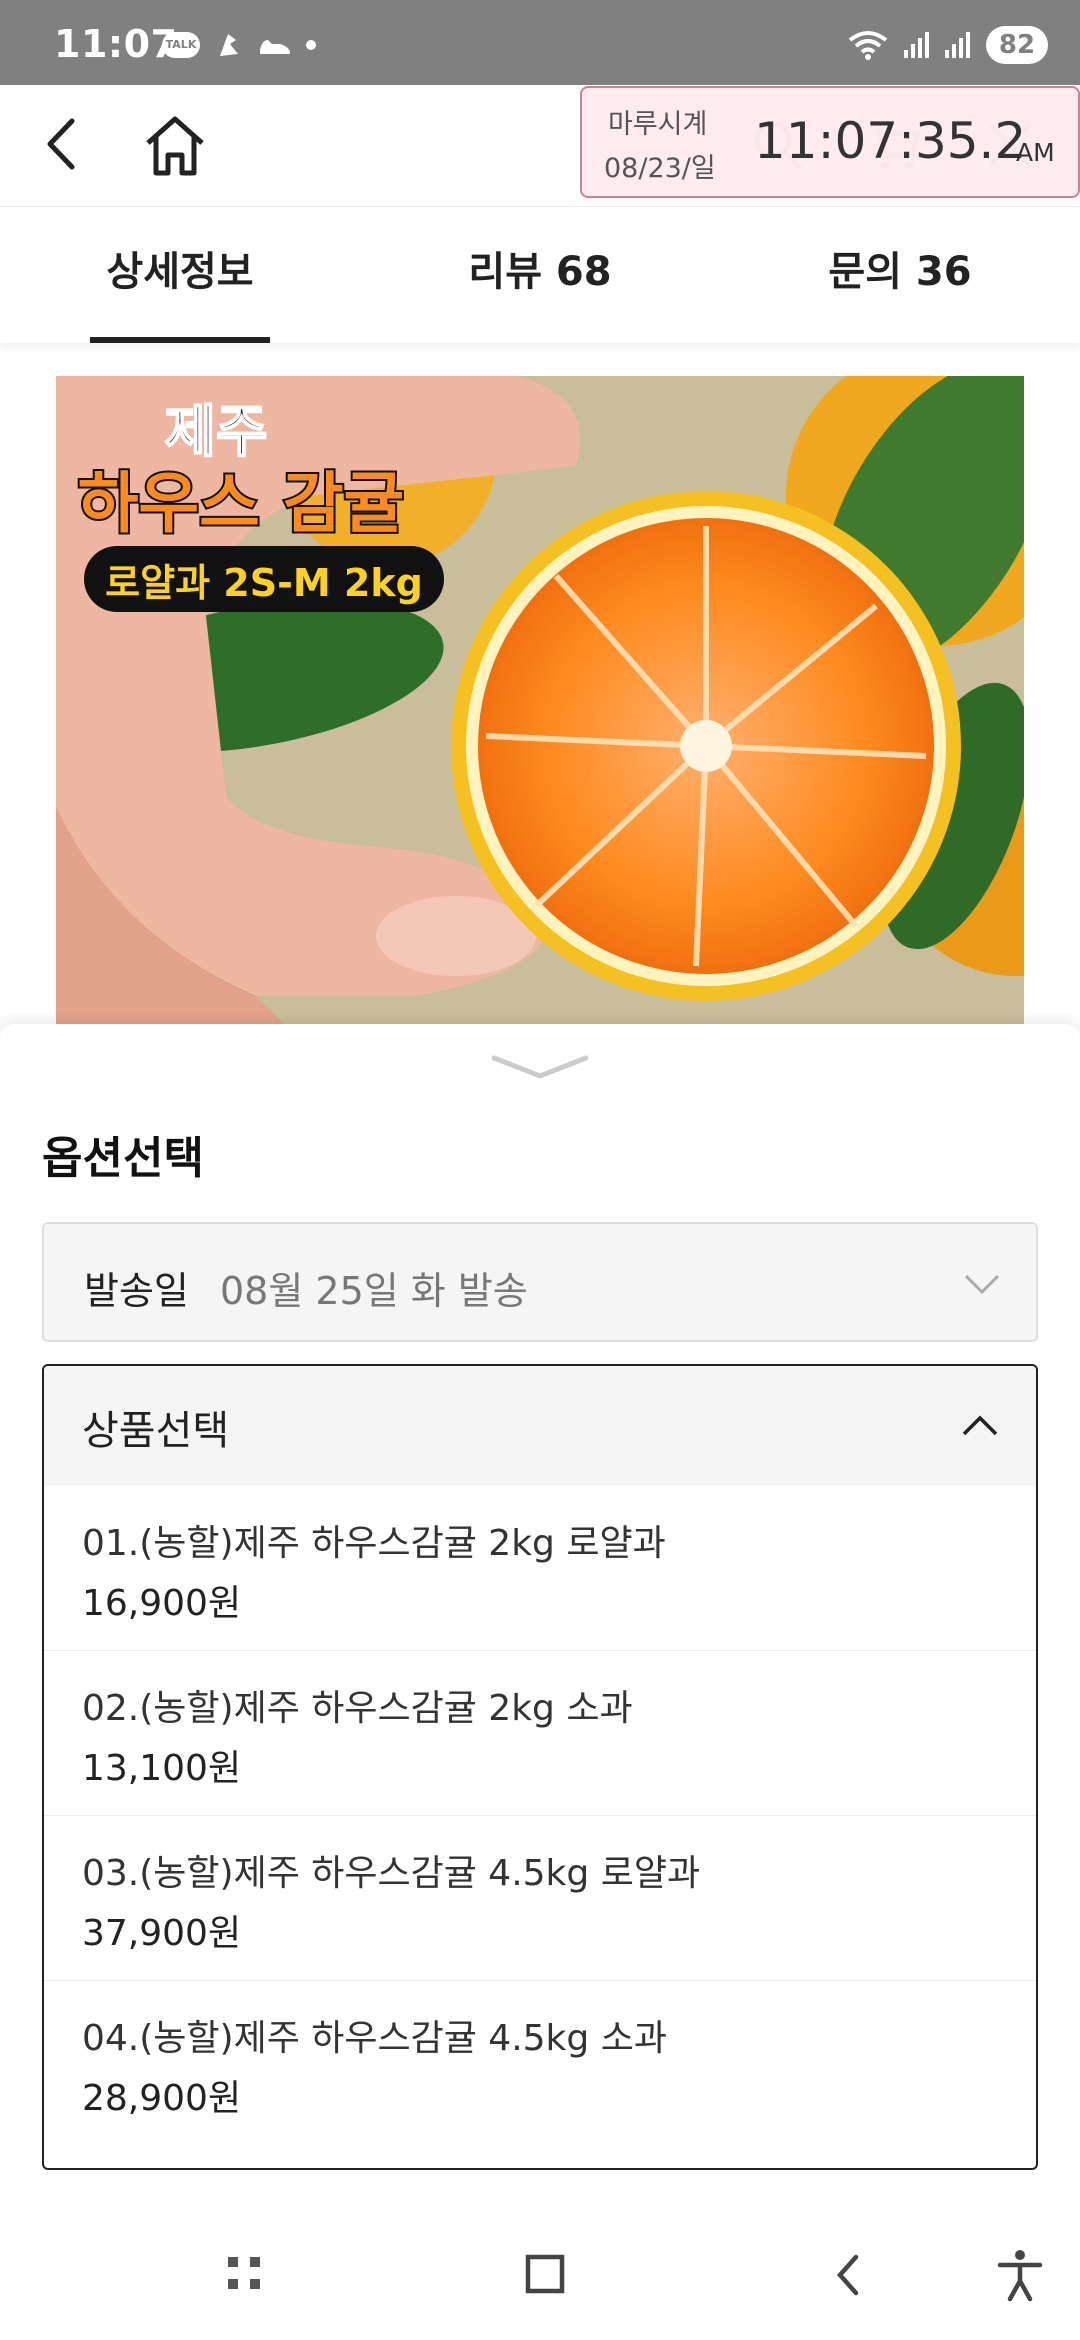  I want to click on tab-detail-info: 상세정보, so click(180, 275).